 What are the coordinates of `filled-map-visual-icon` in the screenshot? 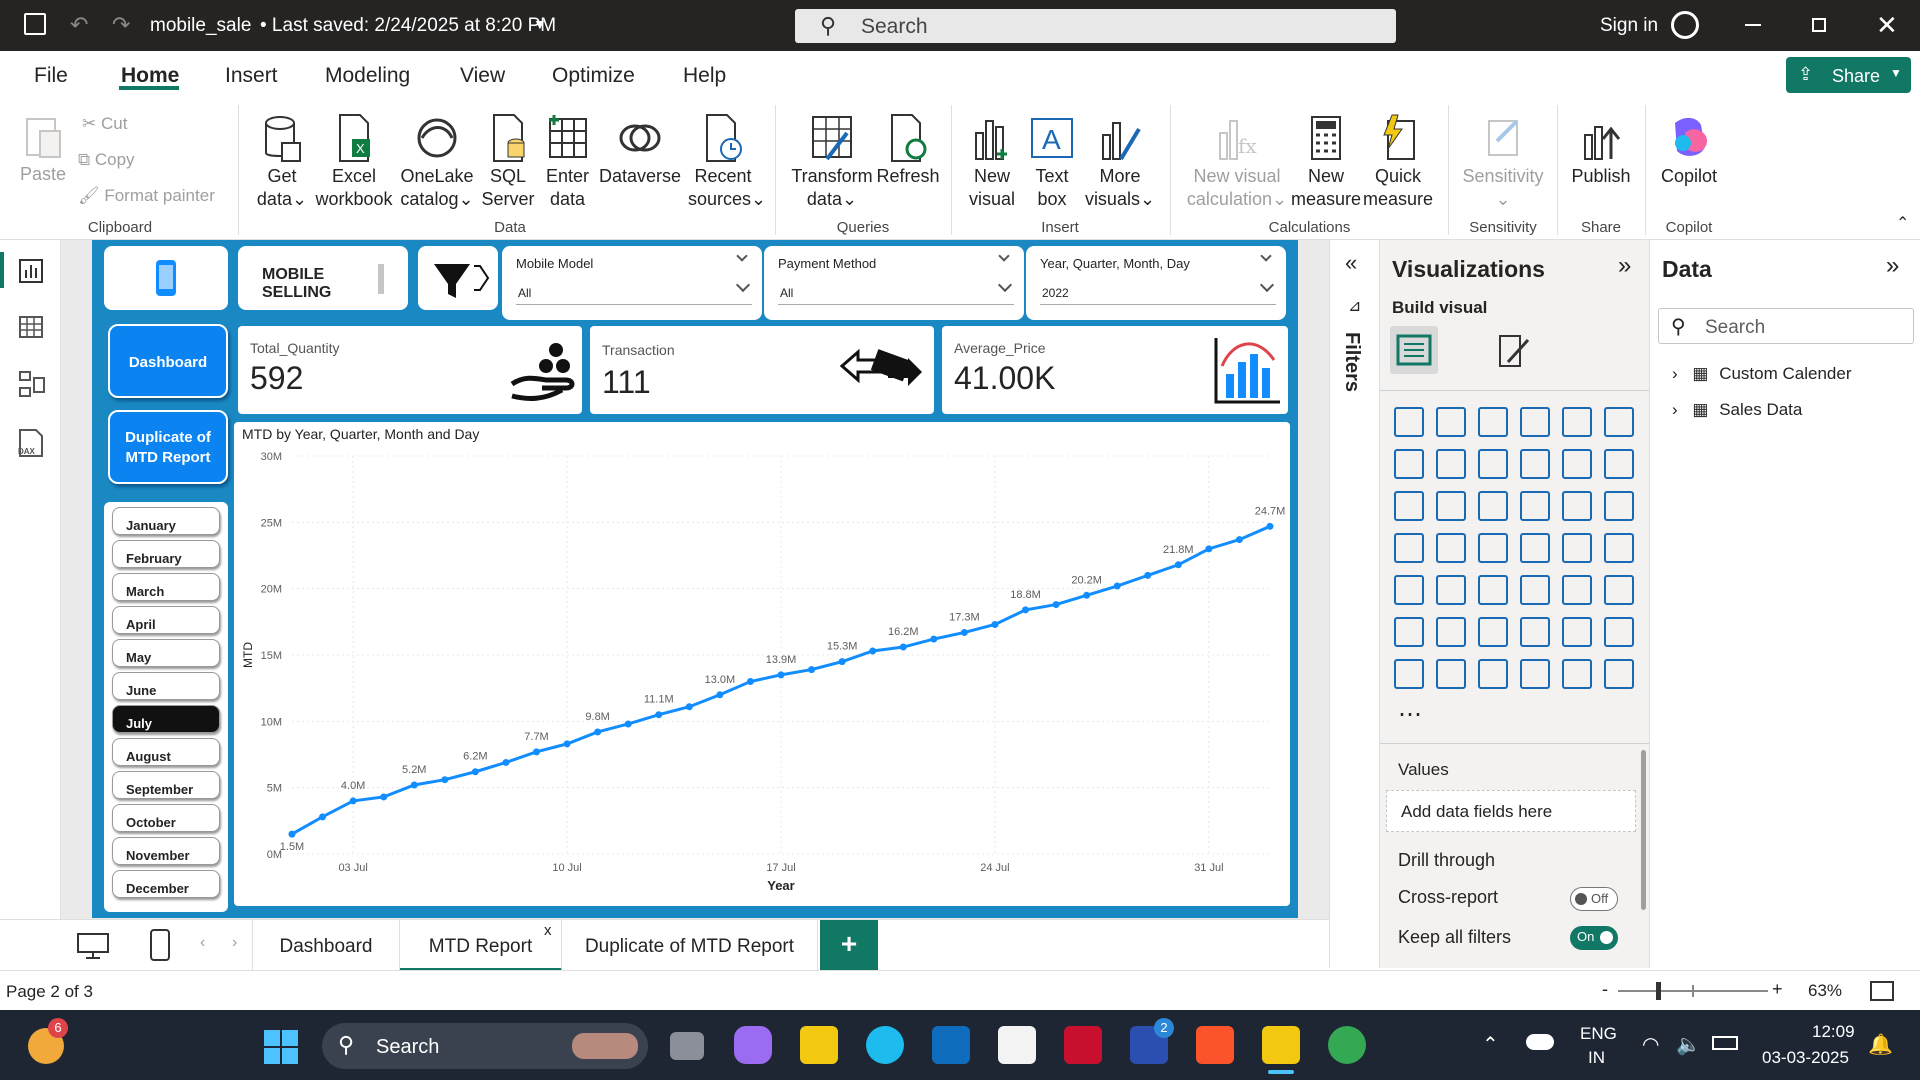 It's located at (1493, 548).